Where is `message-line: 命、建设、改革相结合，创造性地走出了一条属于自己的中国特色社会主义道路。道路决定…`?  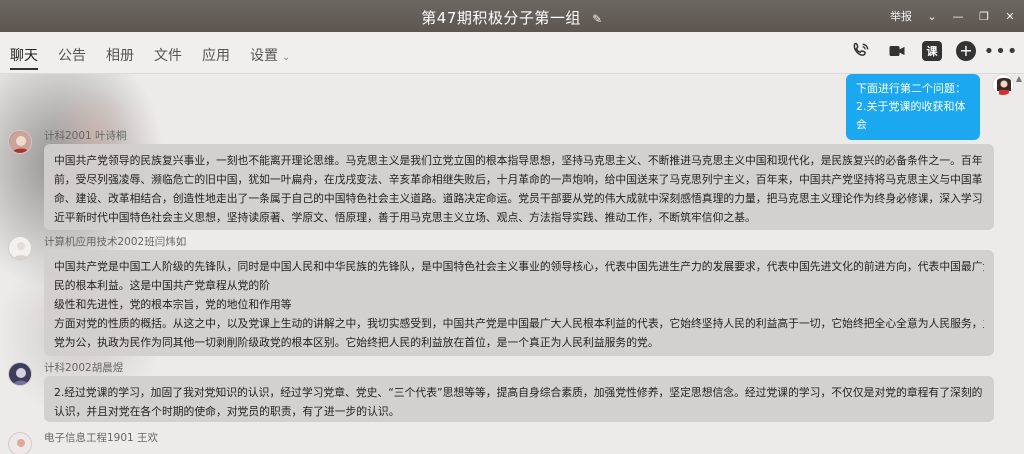 message-line: 命、建设、改革相结合，创造性地走出了一条属于自己的中国特色社会主义道路。道路决定… is located at coordinates (519, 198).